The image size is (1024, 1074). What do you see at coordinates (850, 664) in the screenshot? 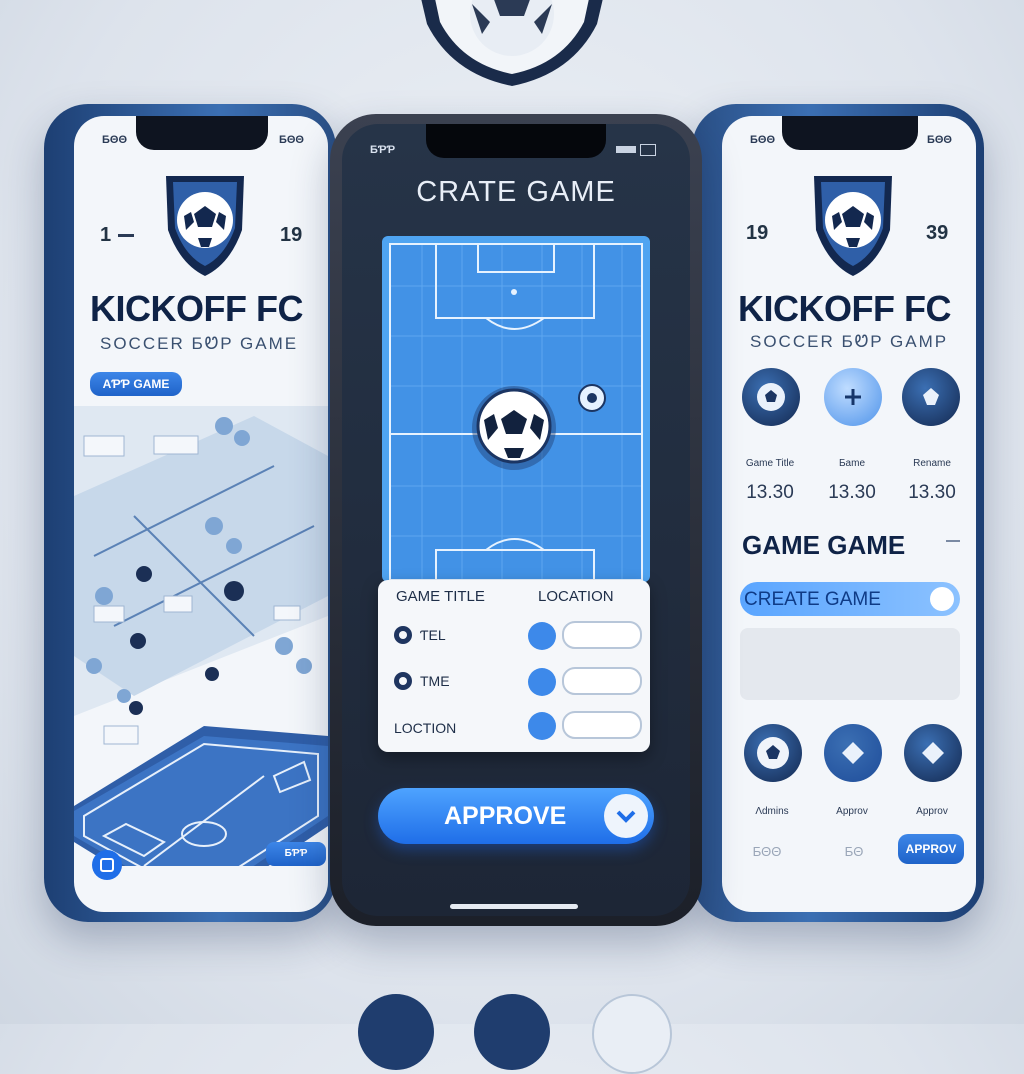
I see `description-field` at bounding box center [850, 664].